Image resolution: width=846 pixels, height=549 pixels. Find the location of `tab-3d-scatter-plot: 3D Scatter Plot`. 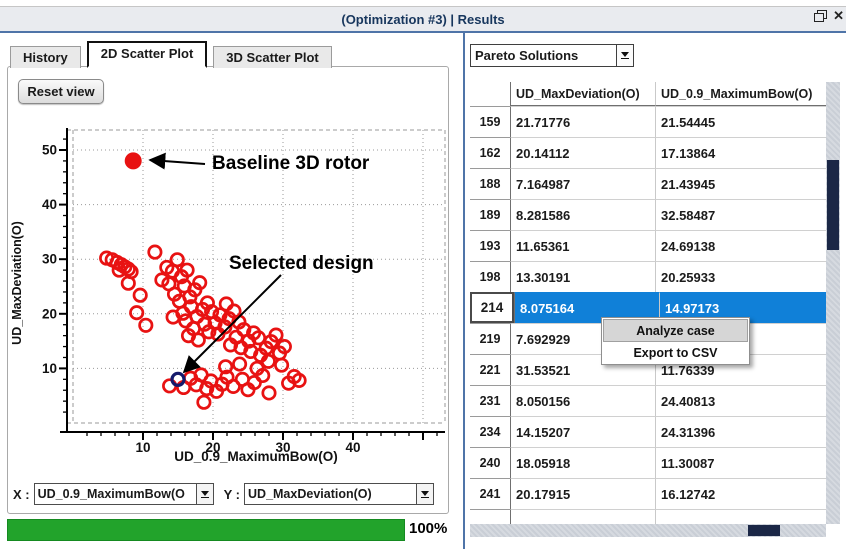

tab-3d-scatter-plot: 3D Scatter Plot is located at coordinates (272, 57).